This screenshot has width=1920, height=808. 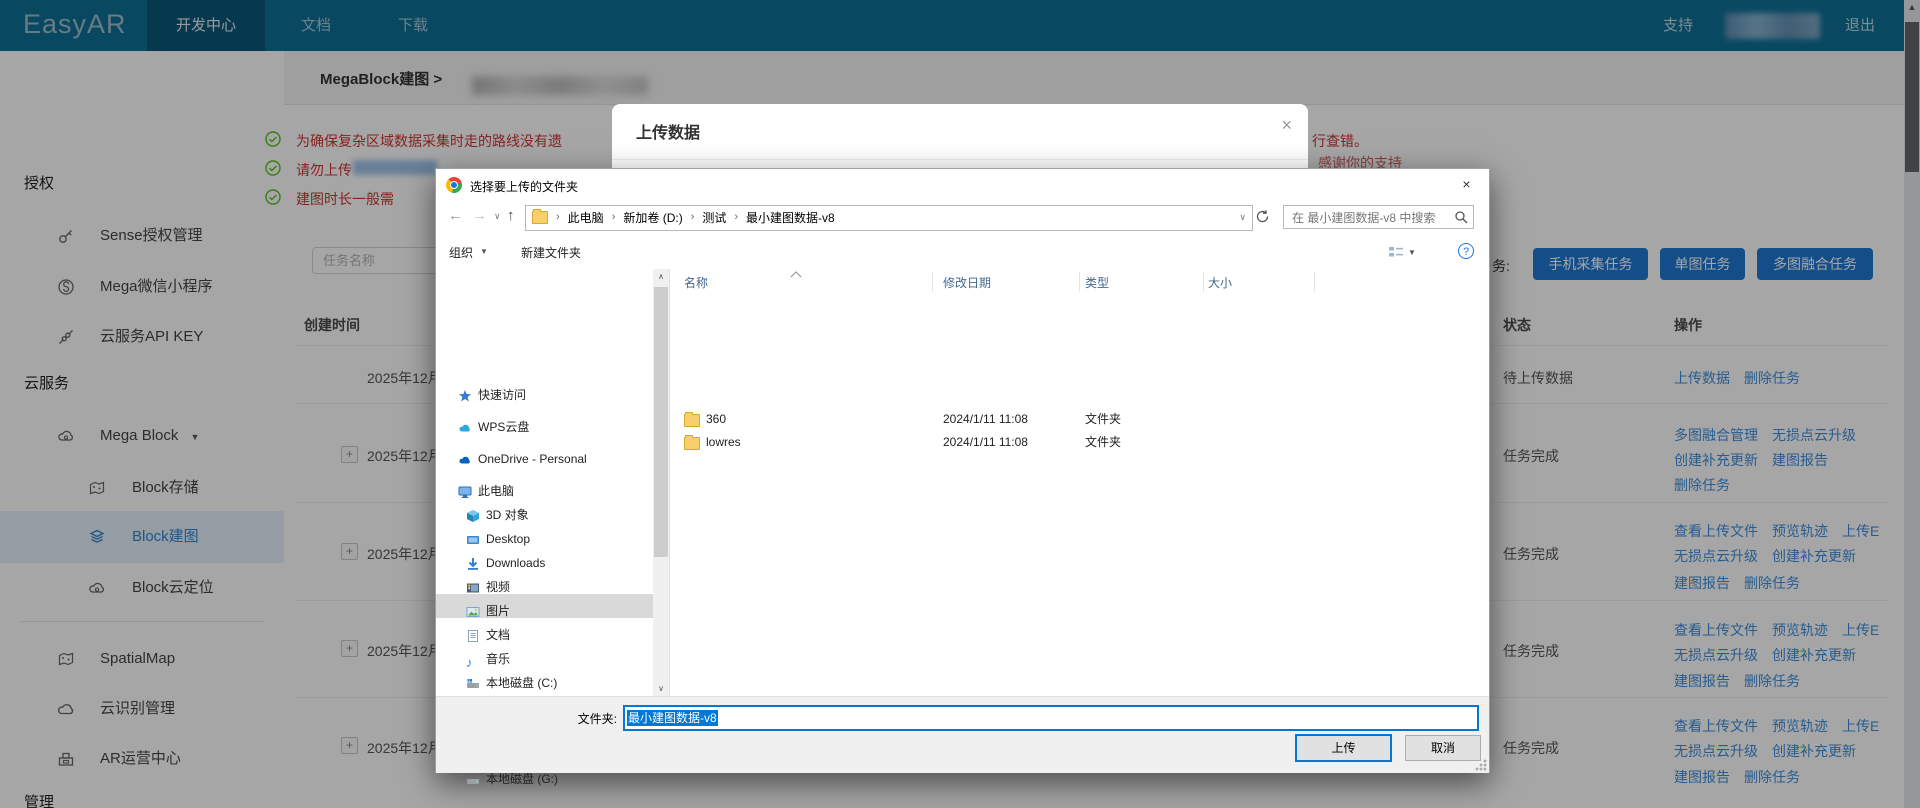 What do you see at coordinates (661, 276) in the screenshot?
I see `scroll-up-icon: ∧` at bounding box center [661, 276].